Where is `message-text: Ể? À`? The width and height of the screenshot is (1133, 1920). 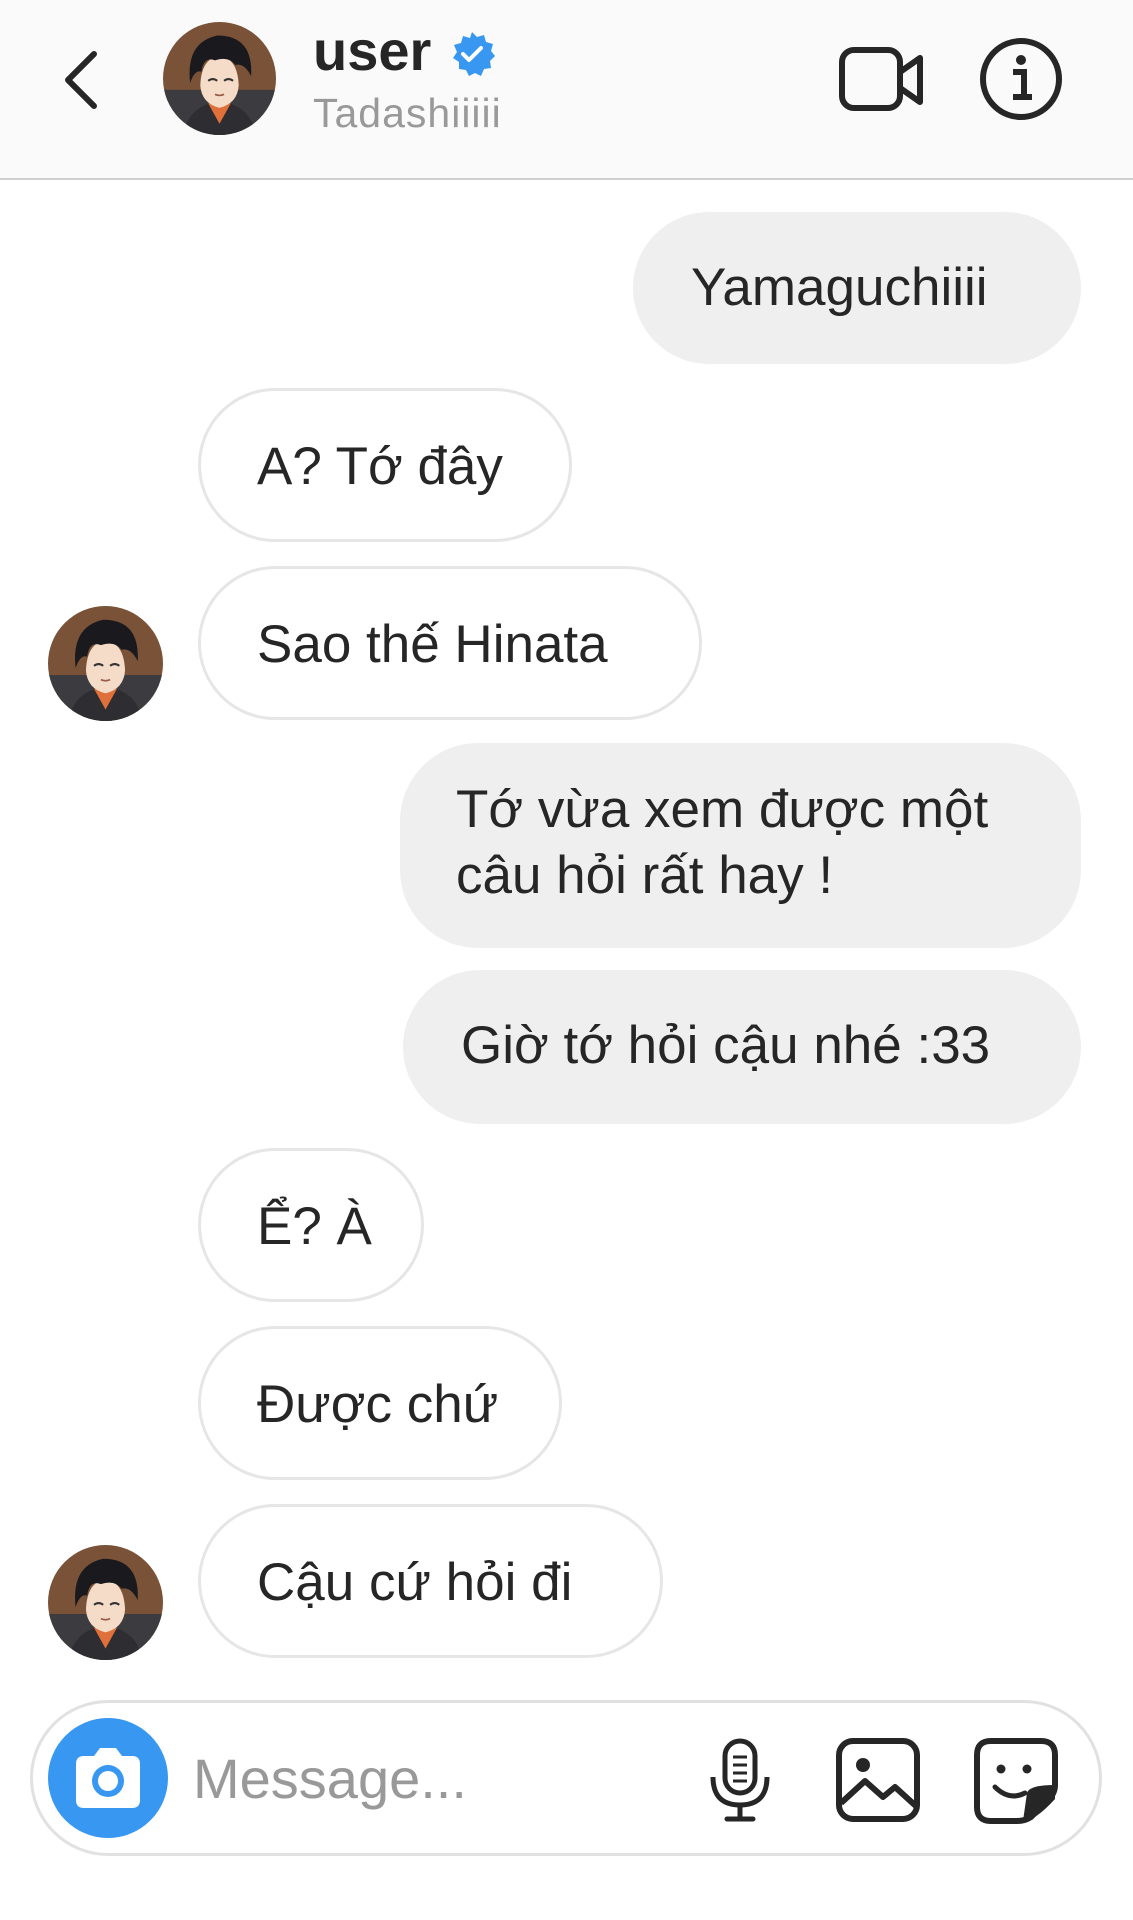
message-text: Ể? À is located at coordinates (314, 1226).